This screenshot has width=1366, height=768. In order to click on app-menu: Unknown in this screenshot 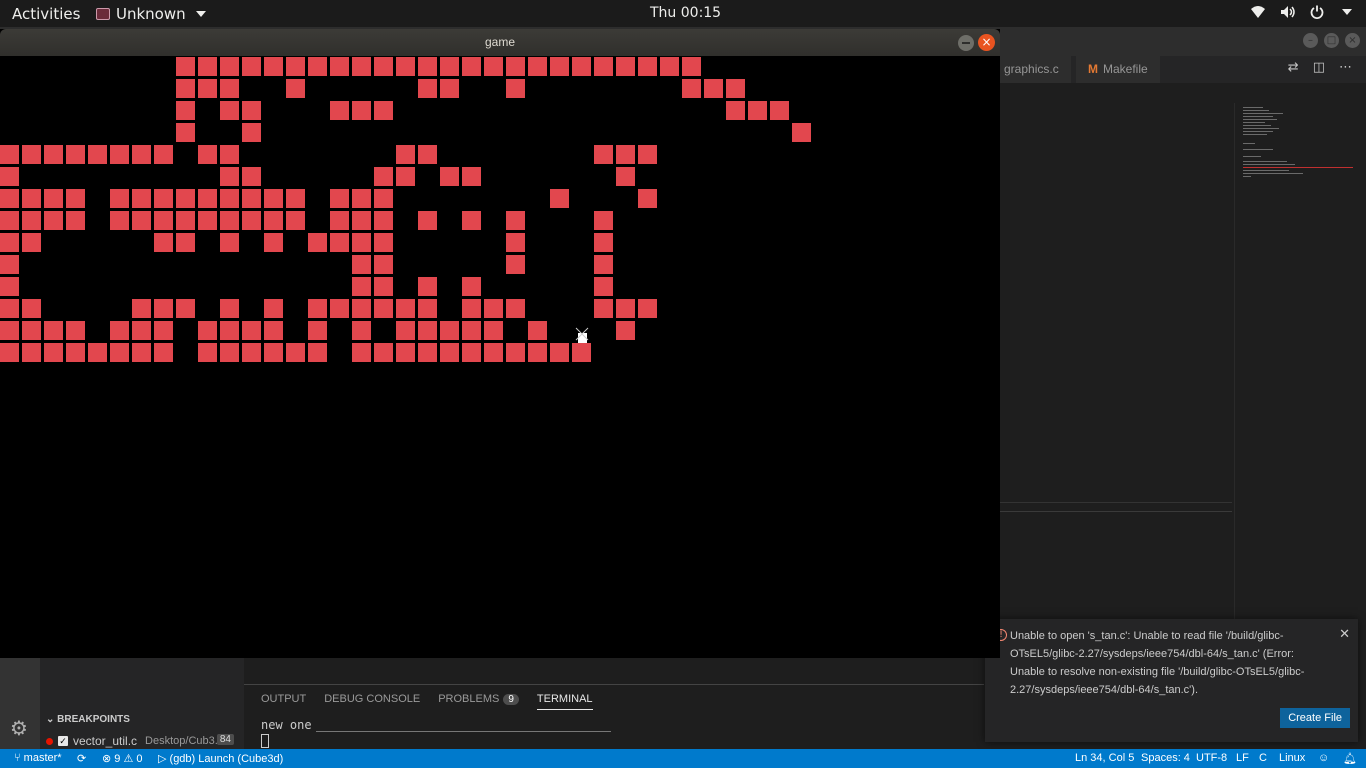, I will do `click(151, 14)`.